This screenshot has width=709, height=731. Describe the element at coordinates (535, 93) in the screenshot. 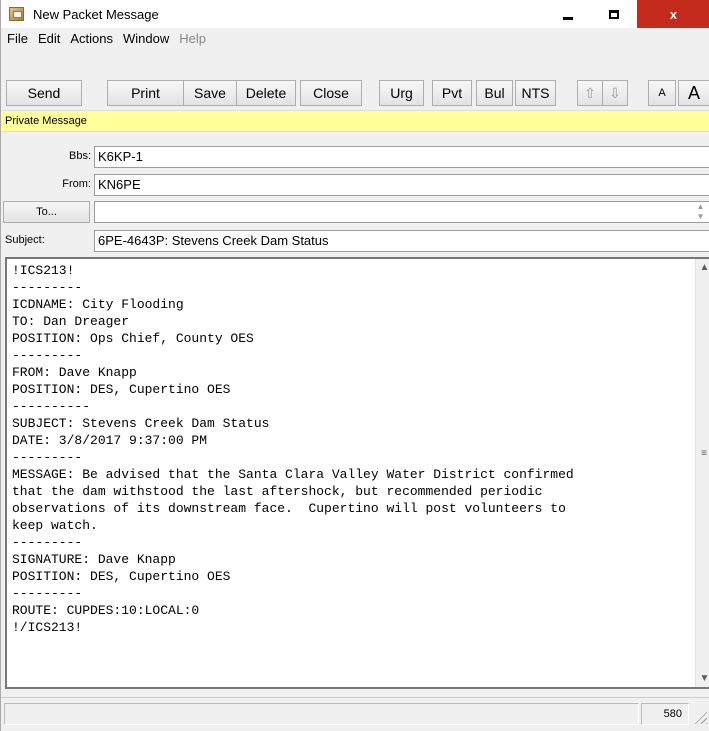

I see `nts-button: NTS` at that location.